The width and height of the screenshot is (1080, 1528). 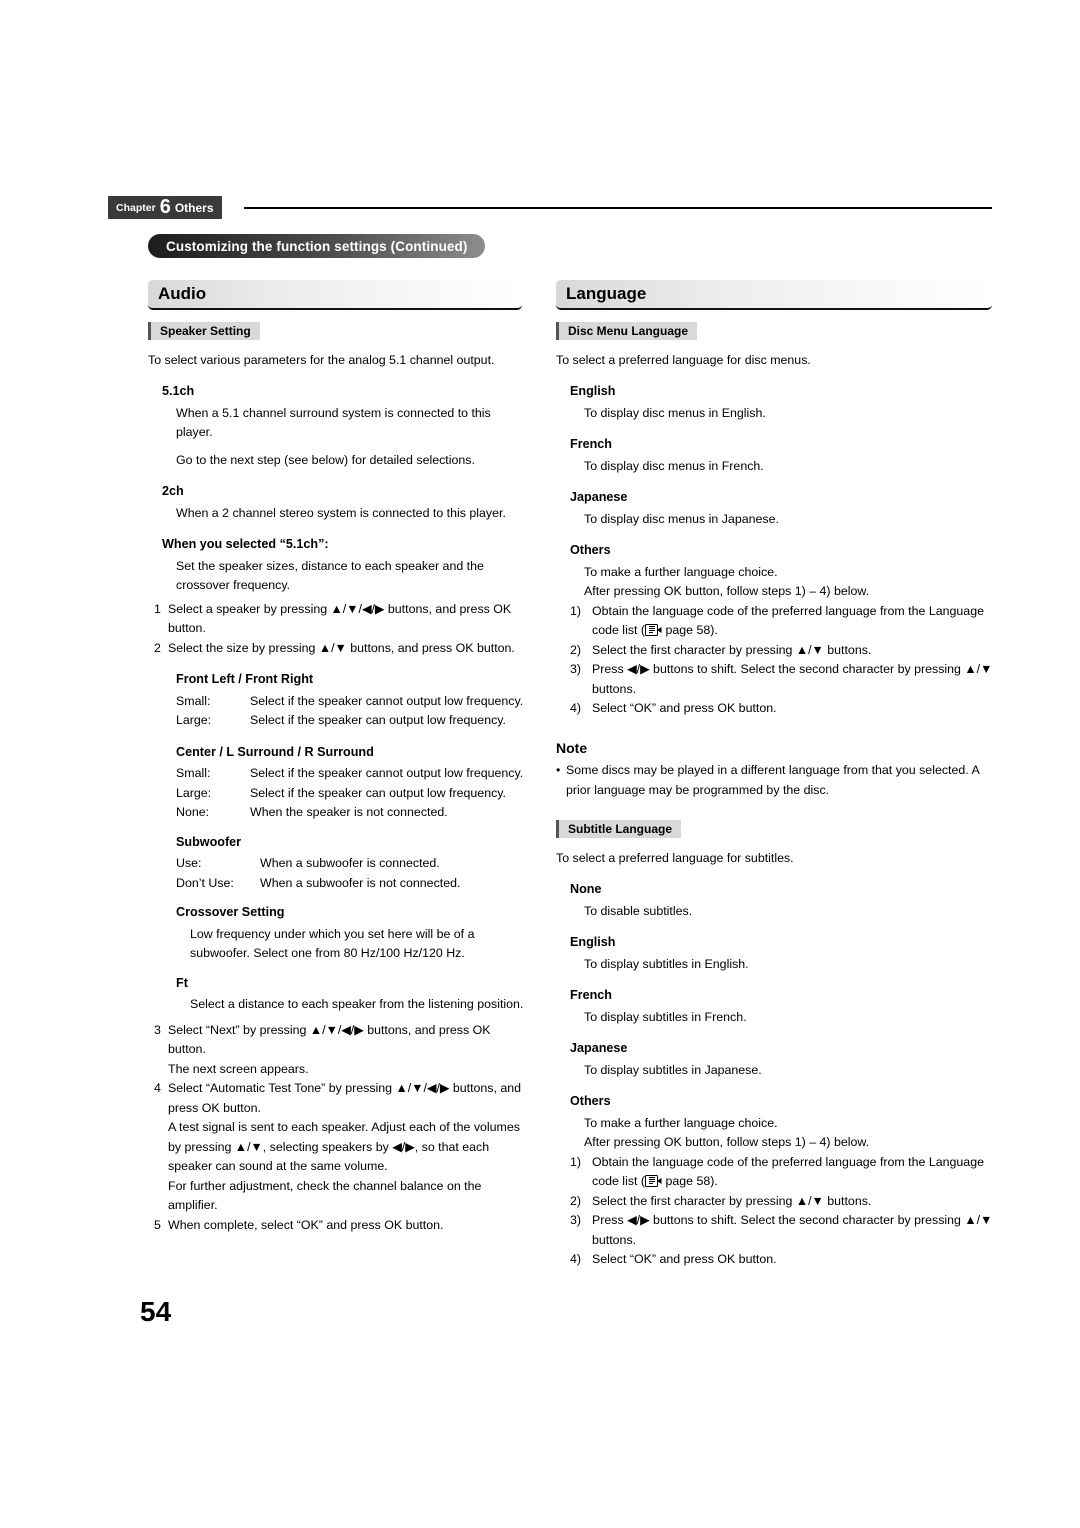 I want to click on disc-step-4-number: 4), so click(x=576, y=708).